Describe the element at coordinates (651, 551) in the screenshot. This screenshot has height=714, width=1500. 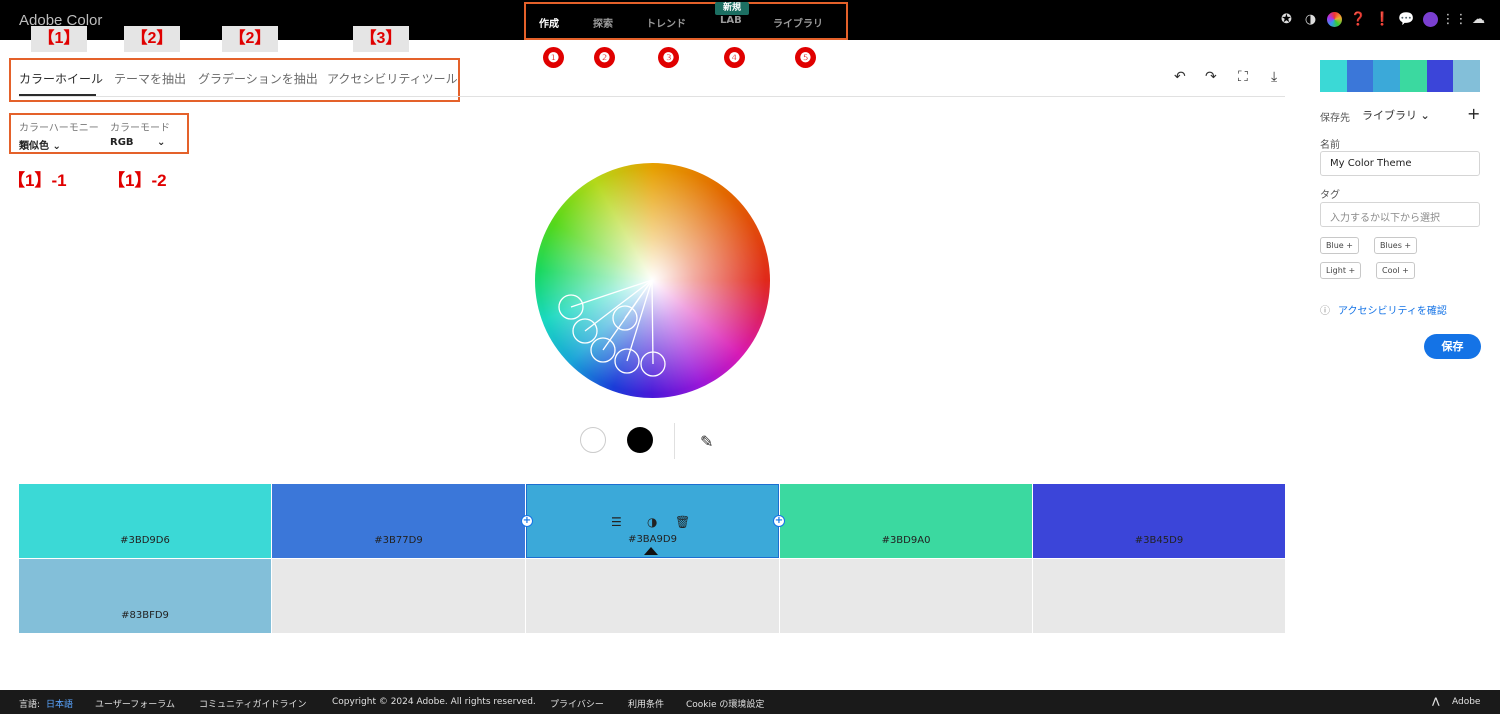
I see `selected-caret-icon` at that location.